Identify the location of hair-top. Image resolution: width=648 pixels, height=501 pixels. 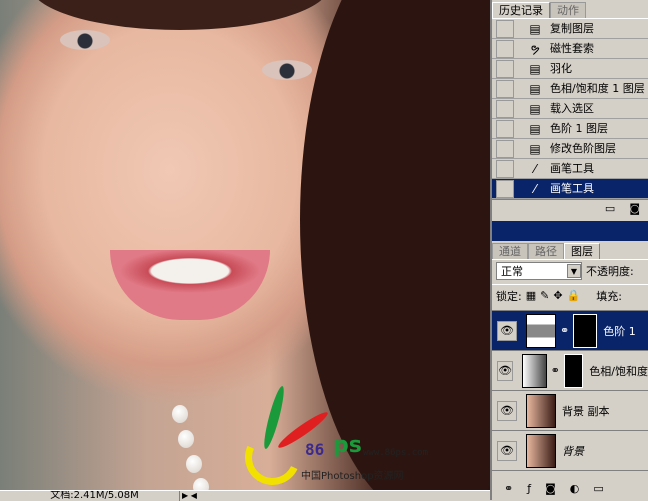
(180, 15).